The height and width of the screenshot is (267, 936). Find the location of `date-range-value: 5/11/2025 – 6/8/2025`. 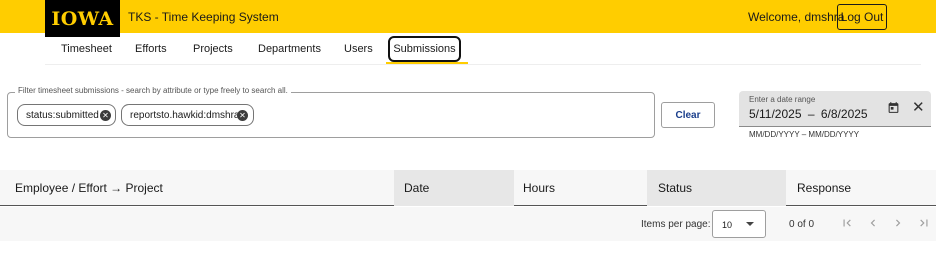

date-range-value: 5/11/2025 – 6/8/2025 is located at coordinates (808, 114).